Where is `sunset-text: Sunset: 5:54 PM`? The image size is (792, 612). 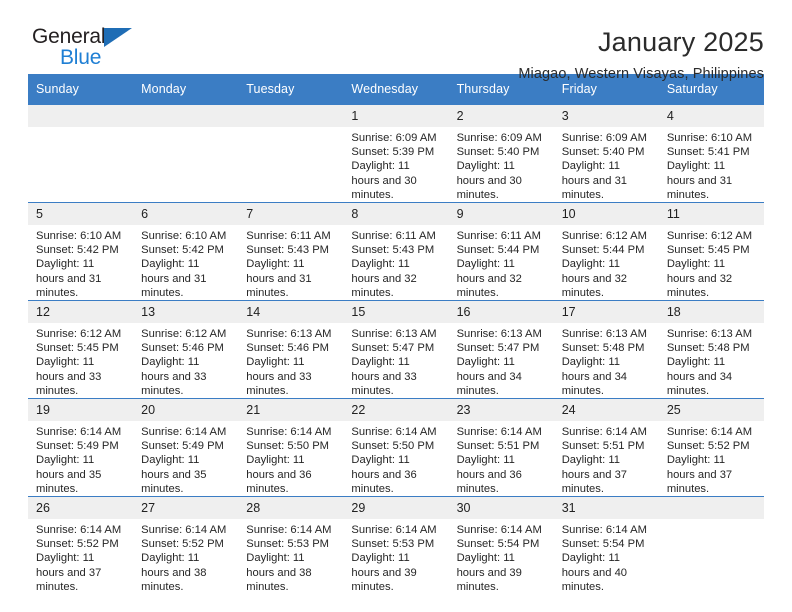
sunset-text: Sunset: 5:54 PM is located at coordinates (498, 544).